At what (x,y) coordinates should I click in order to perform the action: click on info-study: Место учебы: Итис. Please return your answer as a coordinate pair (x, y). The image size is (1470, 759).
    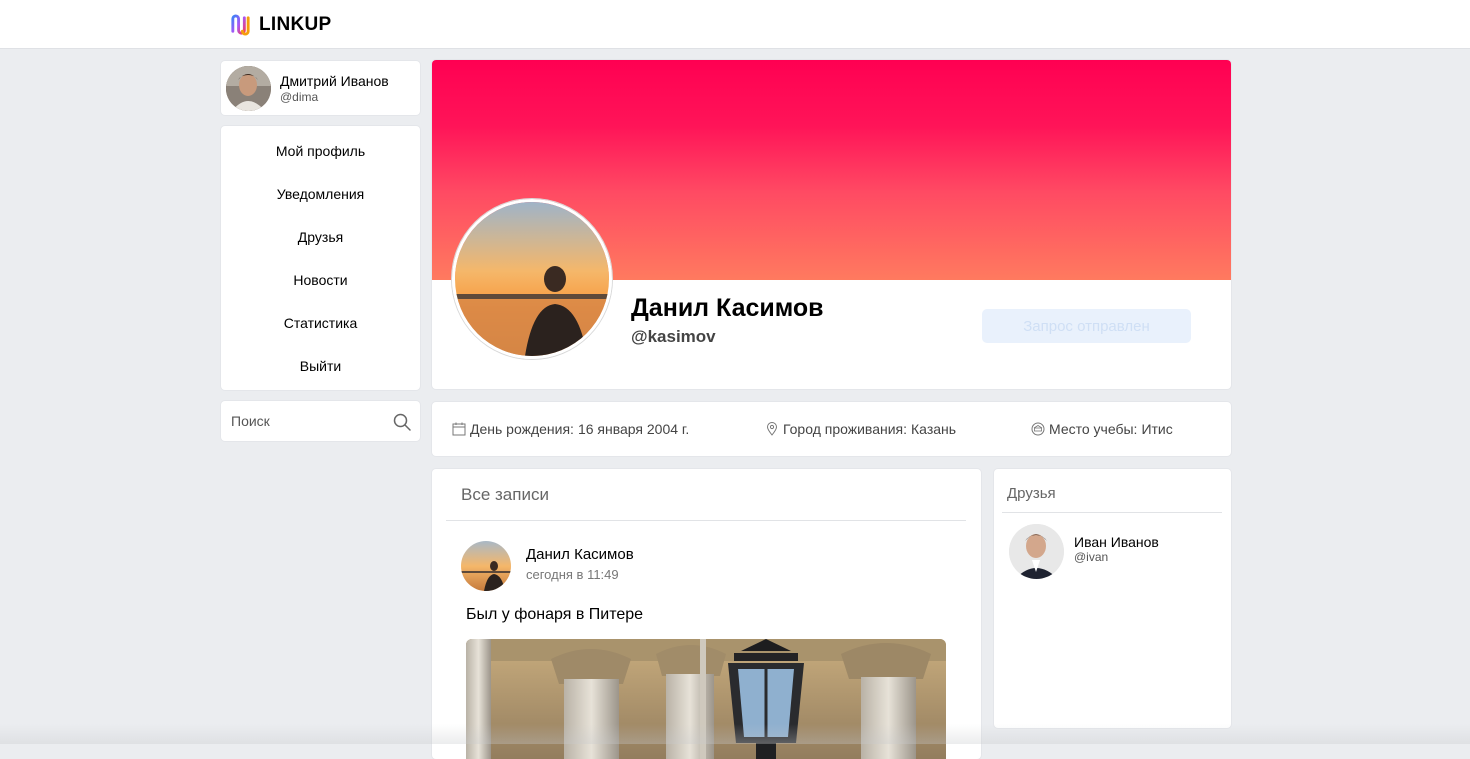
    Looking at the image, I should click on (1102, 429).